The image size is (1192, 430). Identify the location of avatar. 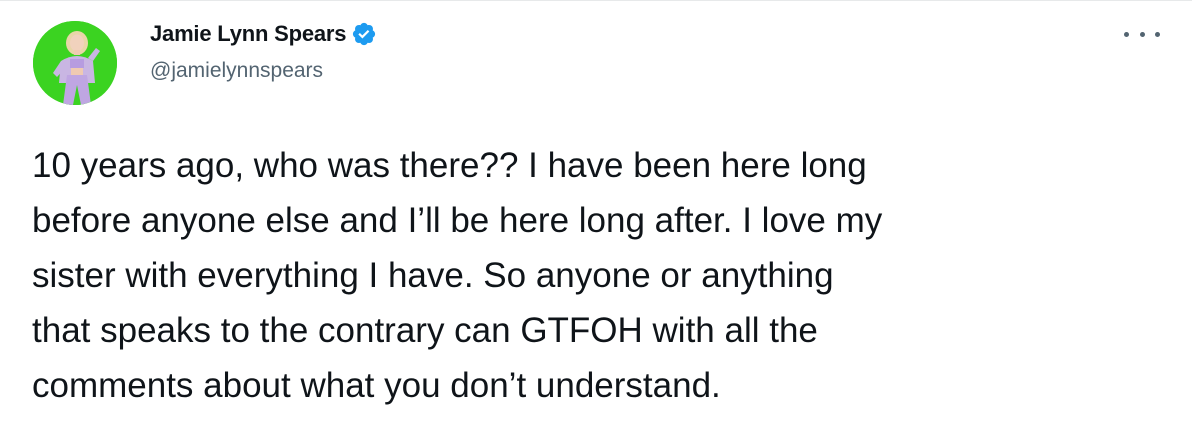
(75, 63).